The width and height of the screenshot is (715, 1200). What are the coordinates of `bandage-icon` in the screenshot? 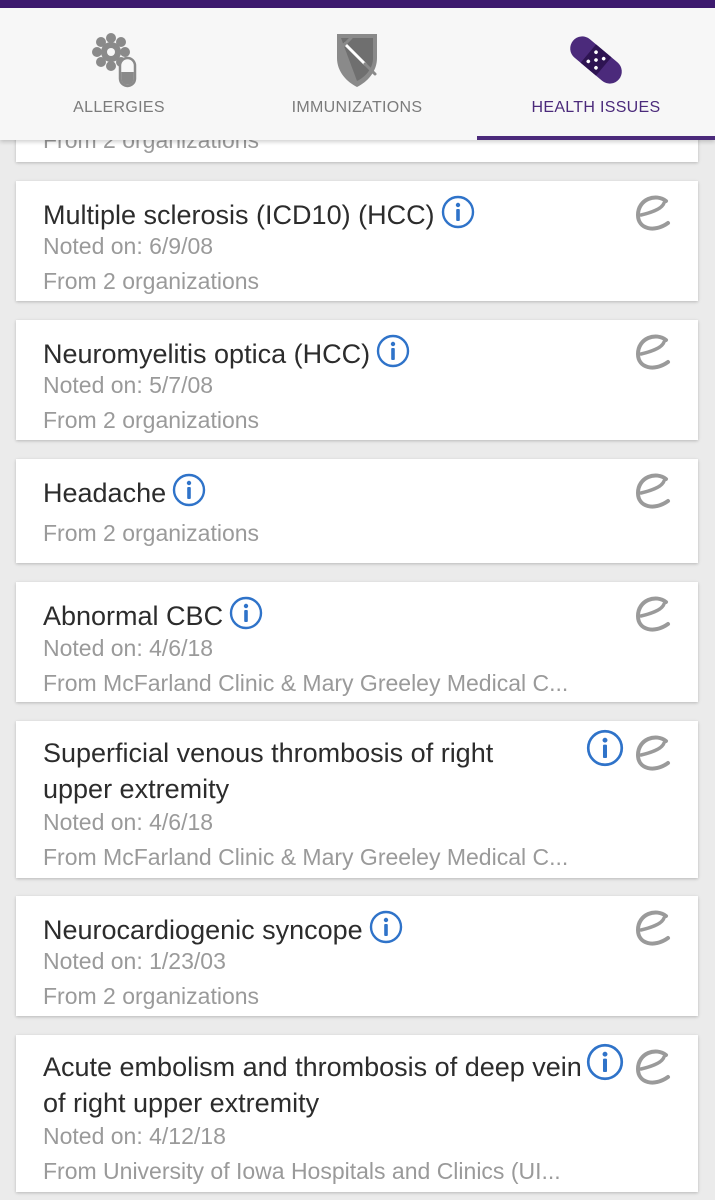 It's located at (596, 60).